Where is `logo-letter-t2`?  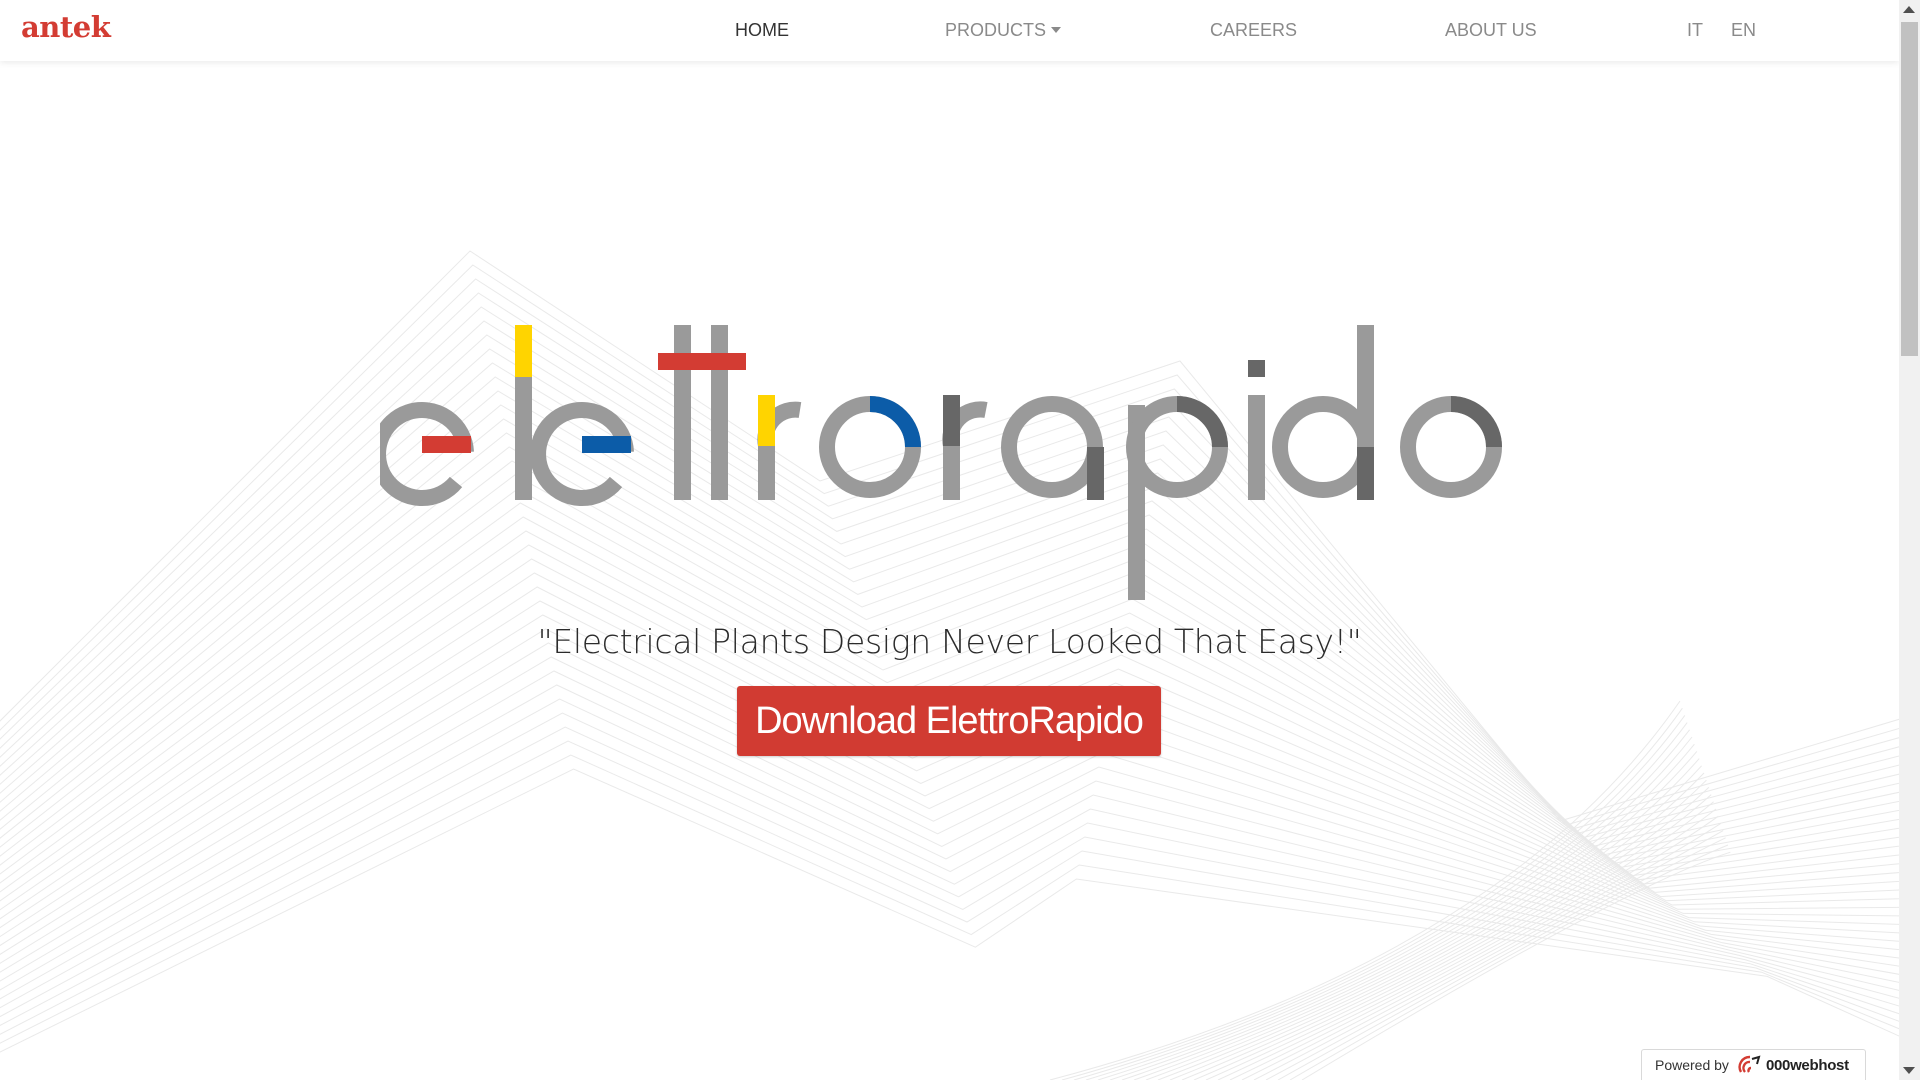 logo-letter-t2 is located at coordinates (719, 412).